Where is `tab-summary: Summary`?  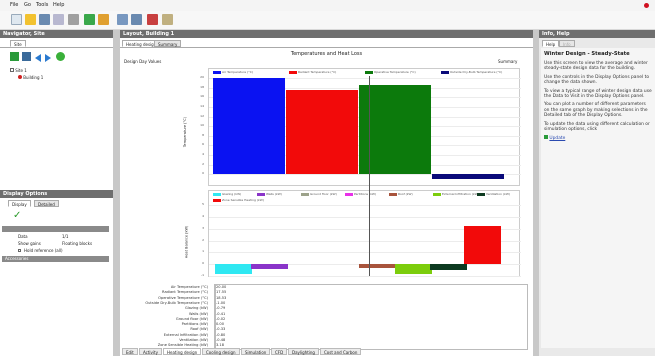 tab-summary: Summary is located at coordinates (168, 43).